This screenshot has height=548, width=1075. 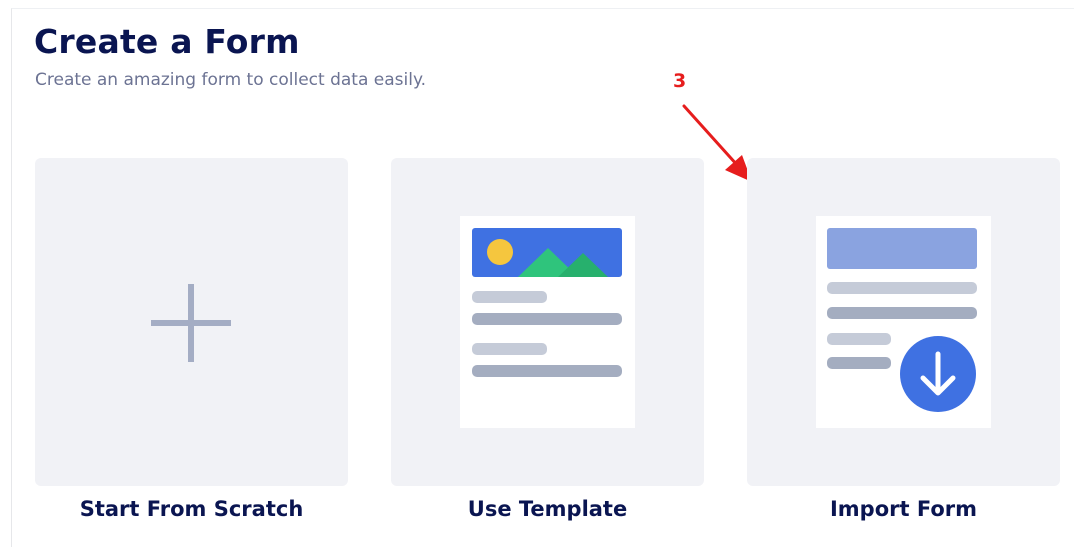 I want to click on import-document-icon, so click(x=903, y=322).